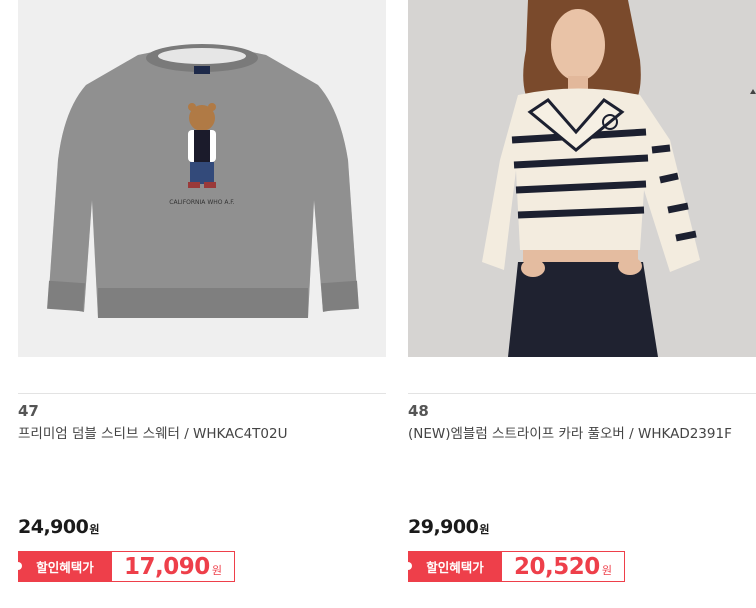 The height and width of the screenshot is (608, 756). What do you see at coordinates (190, 434) in the screenshot?
I see `product-name-link: 프리미엄 덤블 스티브 스웨터 / WHKAC4T02U` at bounding box center [190, 434].